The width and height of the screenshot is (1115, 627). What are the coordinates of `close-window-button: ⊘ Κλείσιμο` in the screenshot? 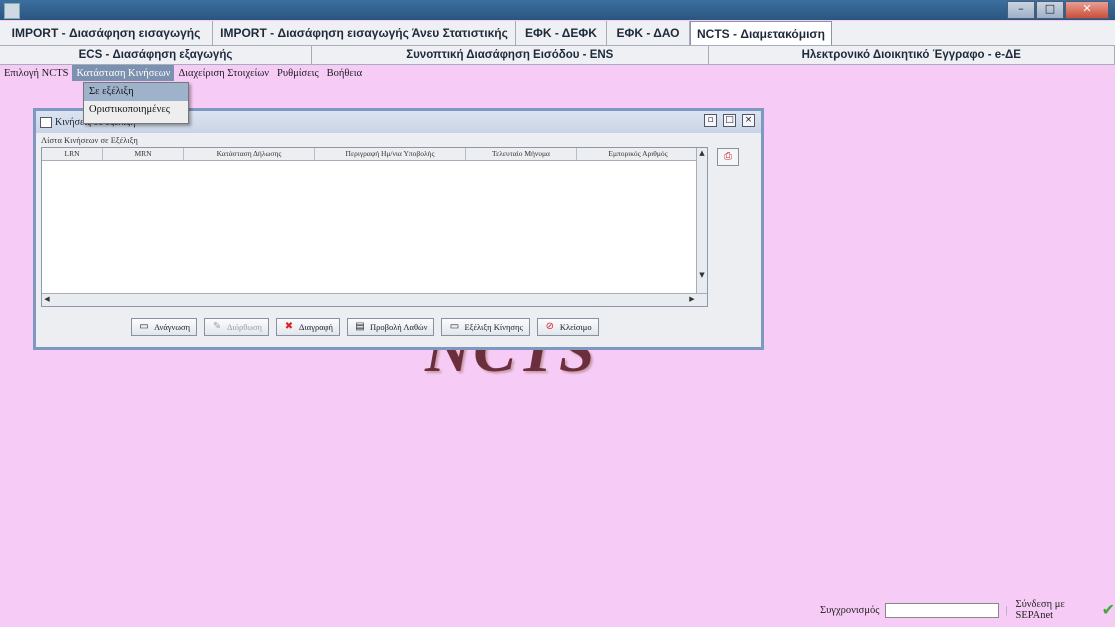 It's located at (567, 327).